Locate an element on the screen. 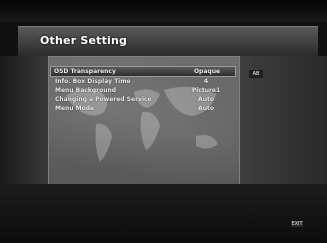  menu-item-value: Picture1 is located at coordinates (206, 90).